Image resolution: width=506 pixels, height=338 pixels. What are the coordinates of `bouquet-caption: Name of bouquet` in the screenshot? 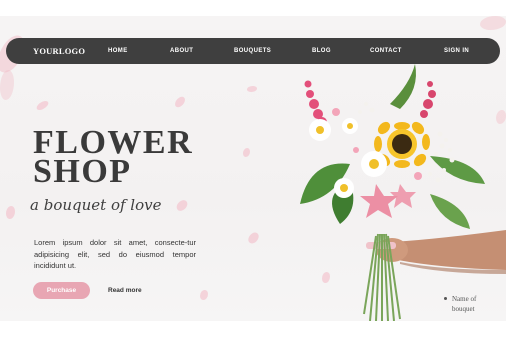 It's located at (474, 304).